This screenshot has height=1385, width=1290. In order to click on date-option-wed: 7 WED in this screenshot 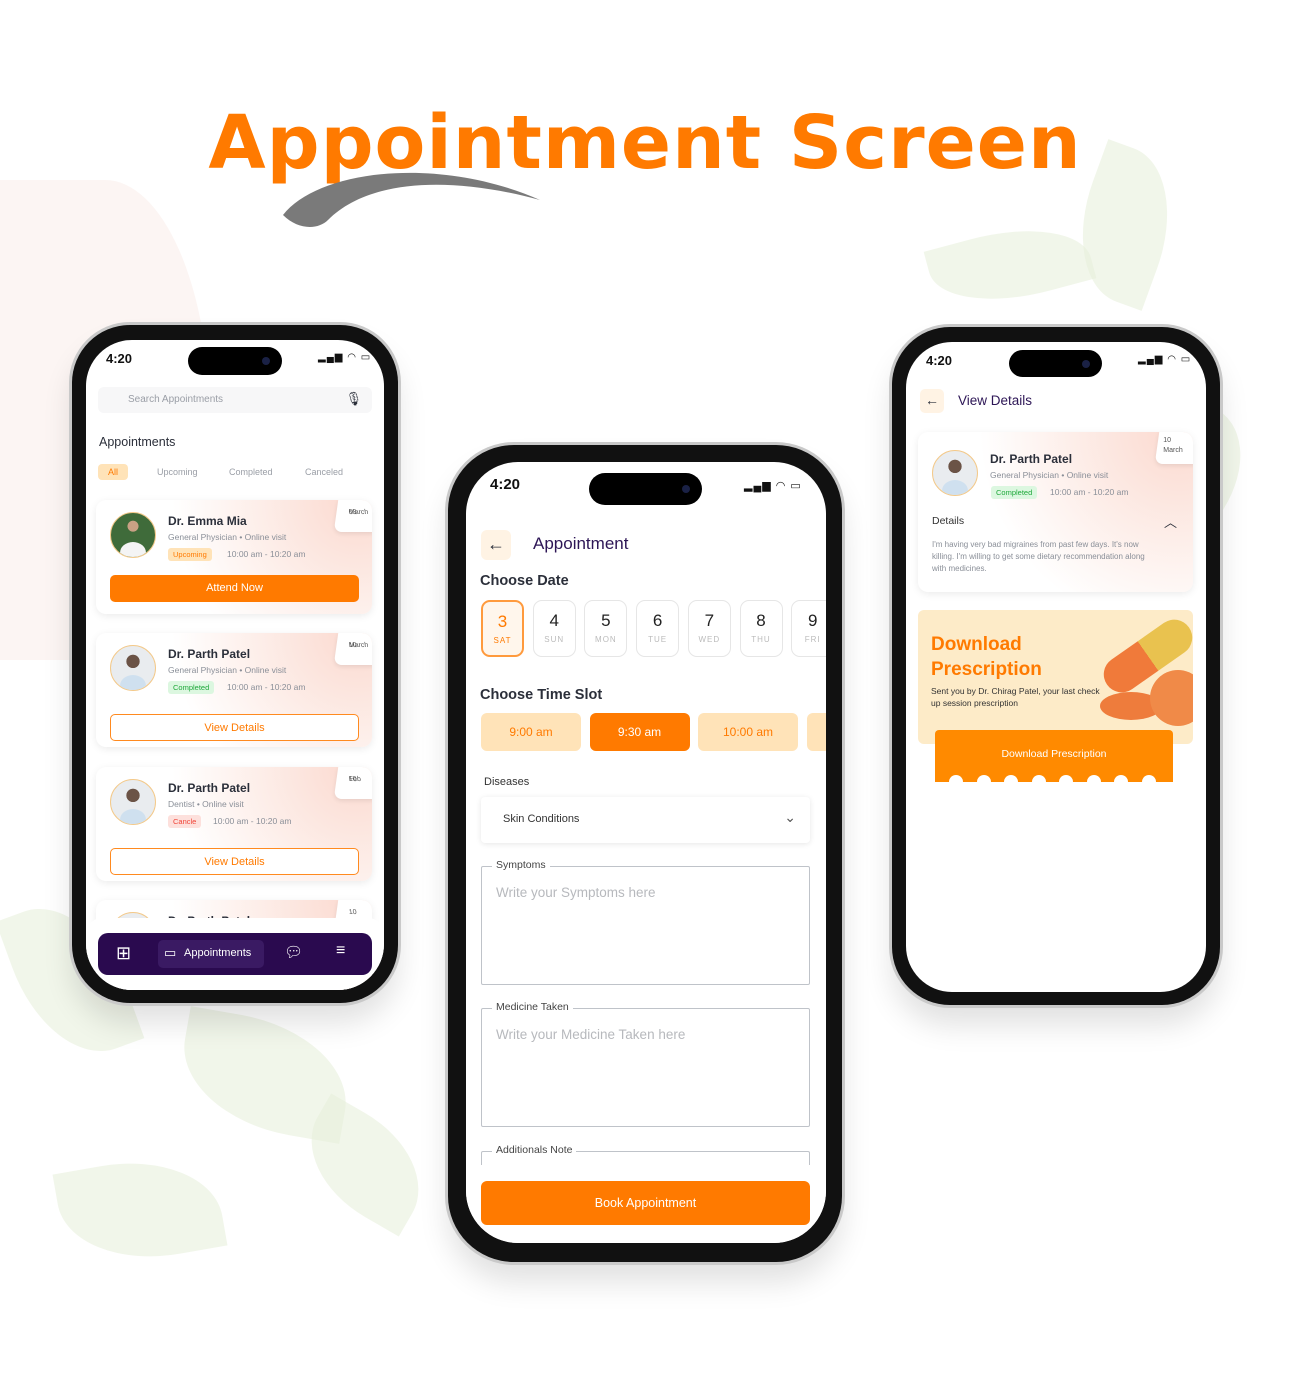, I will do `click(709, 628)`.